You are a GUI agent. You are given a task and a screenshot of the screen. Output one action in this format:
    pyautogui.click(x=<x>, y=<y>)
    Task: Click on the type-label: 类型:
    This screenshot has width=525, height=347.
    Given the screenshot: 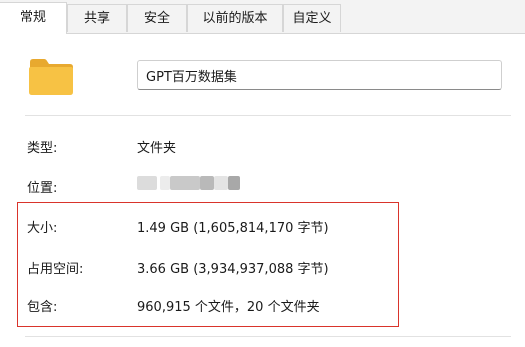 What is the action you would take?
    pyautogui.click(x=42, y=148)
    